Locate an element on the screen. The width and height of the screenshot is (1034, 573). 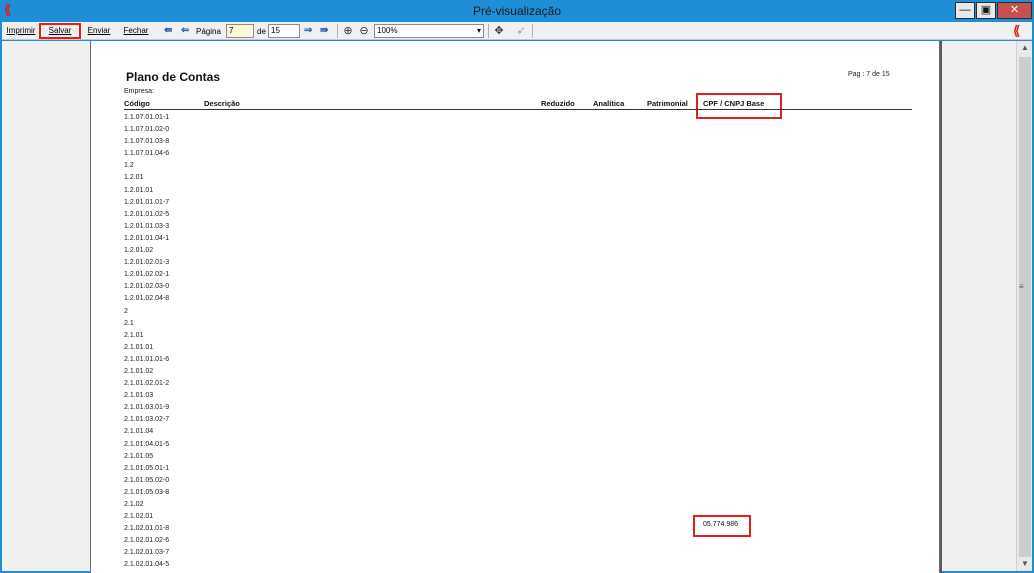
zoom-out-icon: ⊖ is located at coordinates (364, 31).